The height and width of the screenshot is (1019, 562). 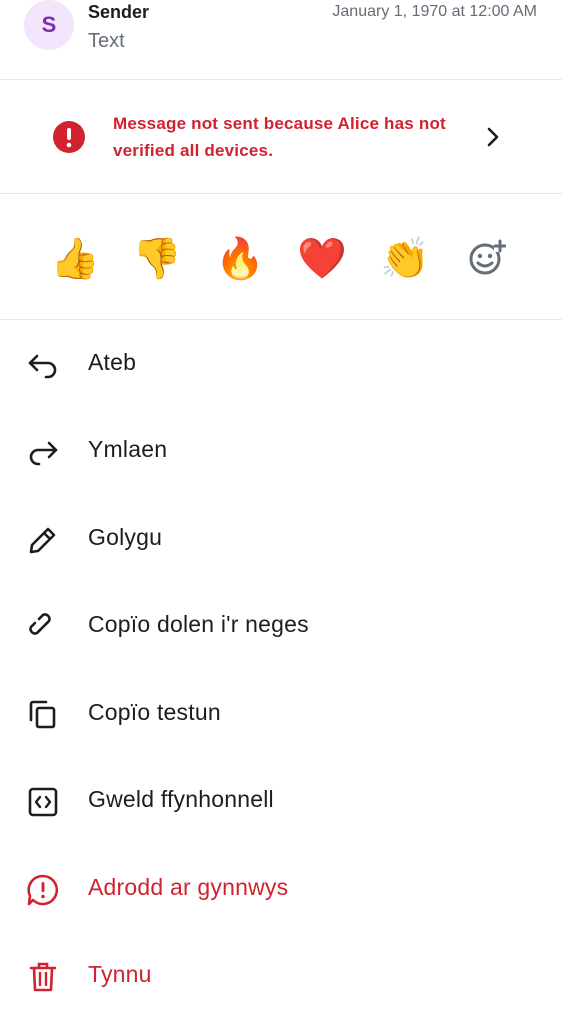 What do you see at coordinates (154, 712) in the screenshot?
I see `menu-item-label: Copïo testun` at bounding box center [154, 712].